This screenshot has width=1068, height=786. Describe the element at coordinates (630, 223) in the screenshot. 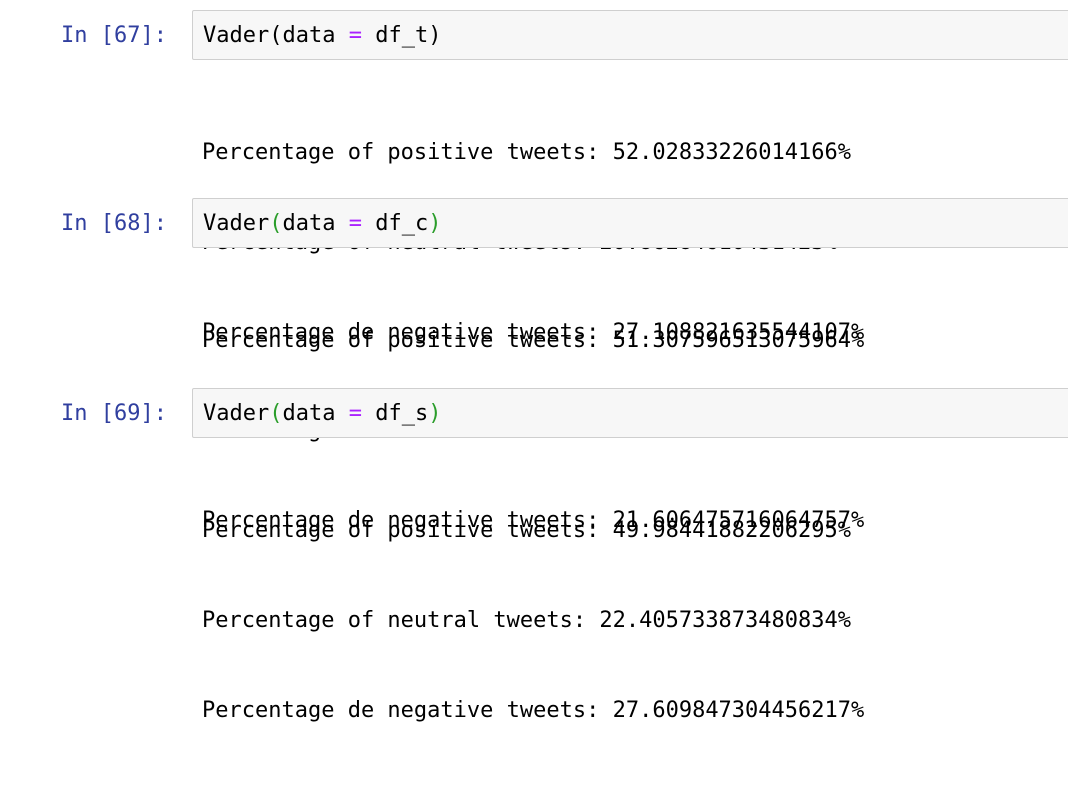

I see `code-input-area: Vader(data = df_c)` at that location.